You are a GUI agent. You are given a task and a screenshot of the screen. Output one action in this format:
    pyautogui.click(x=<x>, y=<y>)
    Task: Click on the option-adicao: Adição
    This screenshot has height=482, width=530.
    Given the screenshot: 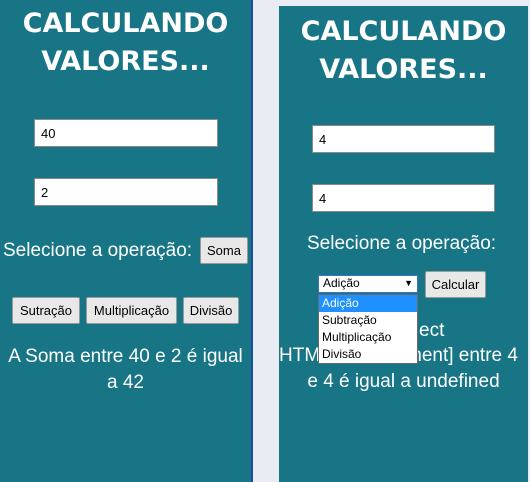 What is the action you would take?
    pyautogui.click(x=368, y=303)
    